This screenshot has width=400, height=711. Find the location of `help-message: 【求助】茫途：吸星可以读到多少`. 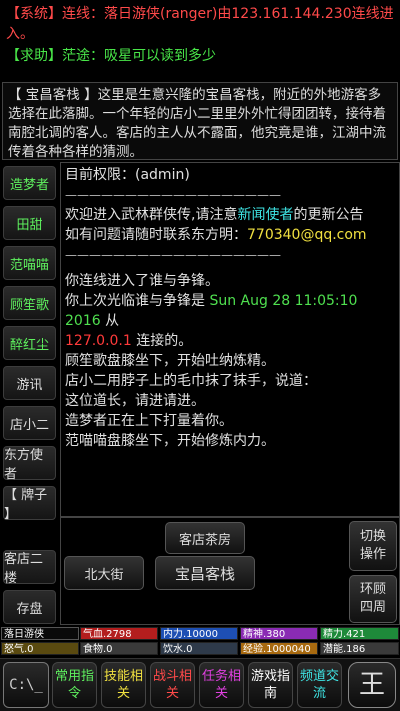

help-message: 【求助】茫途：吸星可以读到多少 is located at coordinates (200, 56).